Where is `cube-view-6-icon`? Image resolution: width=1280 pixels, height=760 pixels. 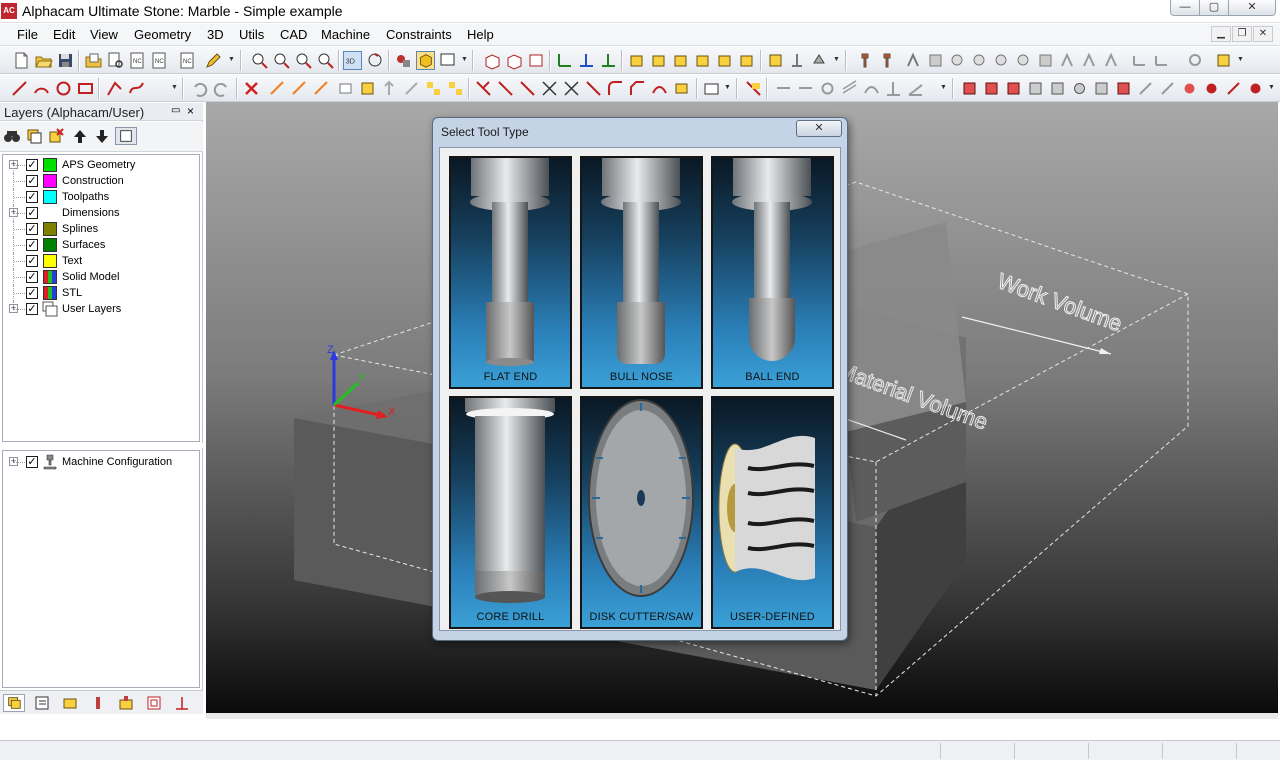 cube-view-6-icon is located at coordinates (746, 60).